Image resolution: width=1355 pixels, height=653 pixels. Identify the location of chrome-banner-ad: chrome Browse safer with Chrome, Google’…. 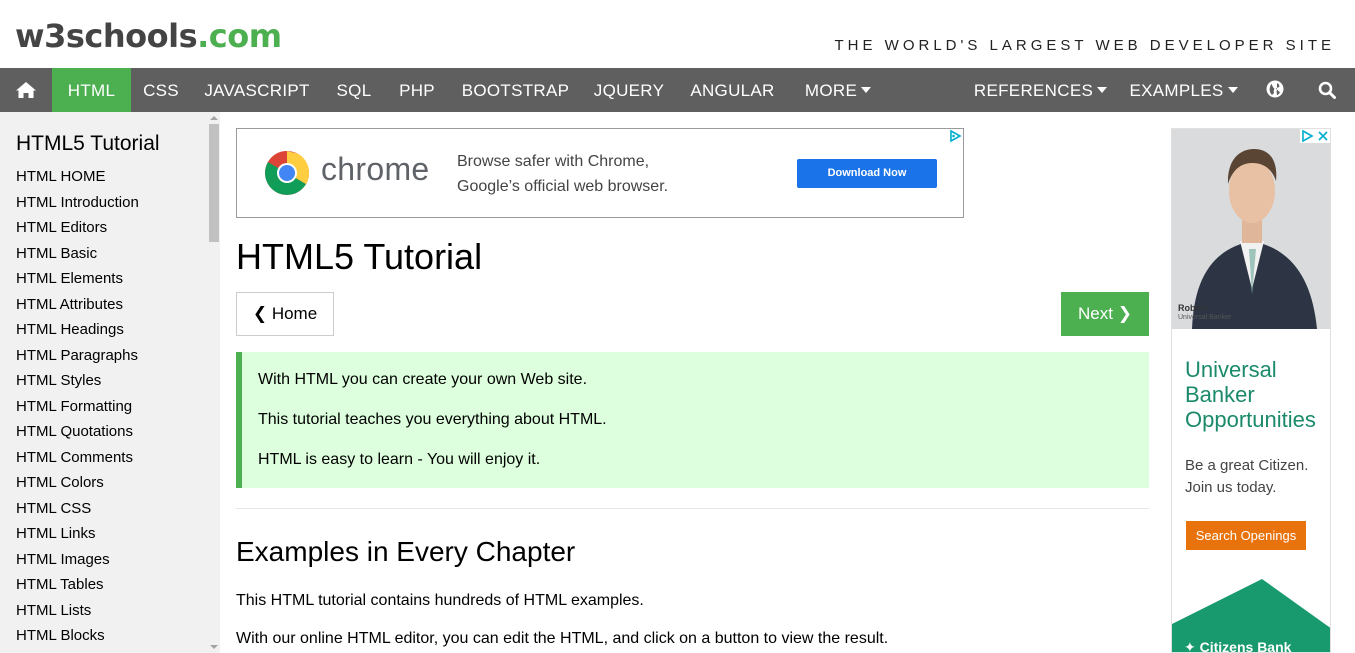
(600, 173).